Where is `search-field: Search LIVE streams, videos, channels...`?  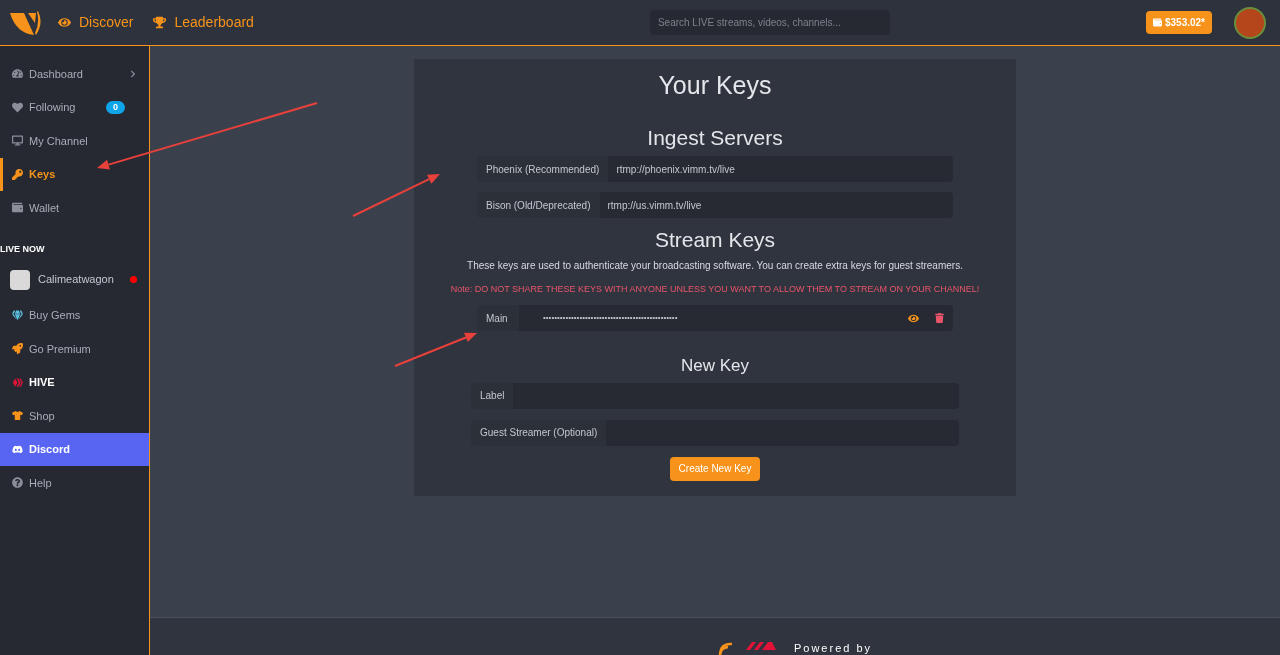
search-field: Search LIVE streams, videos, channels... is located at coordinates (769, 22).